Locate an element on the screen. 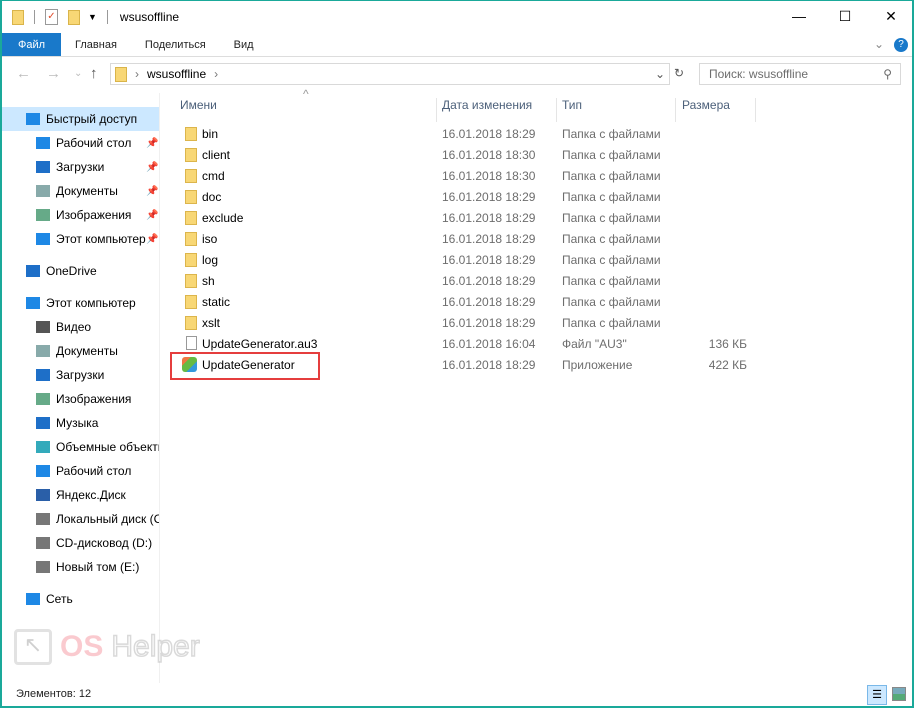  file-row: exclude 16.01.2018 18:29 Папка с файлами is located at coordinates (532, 217).